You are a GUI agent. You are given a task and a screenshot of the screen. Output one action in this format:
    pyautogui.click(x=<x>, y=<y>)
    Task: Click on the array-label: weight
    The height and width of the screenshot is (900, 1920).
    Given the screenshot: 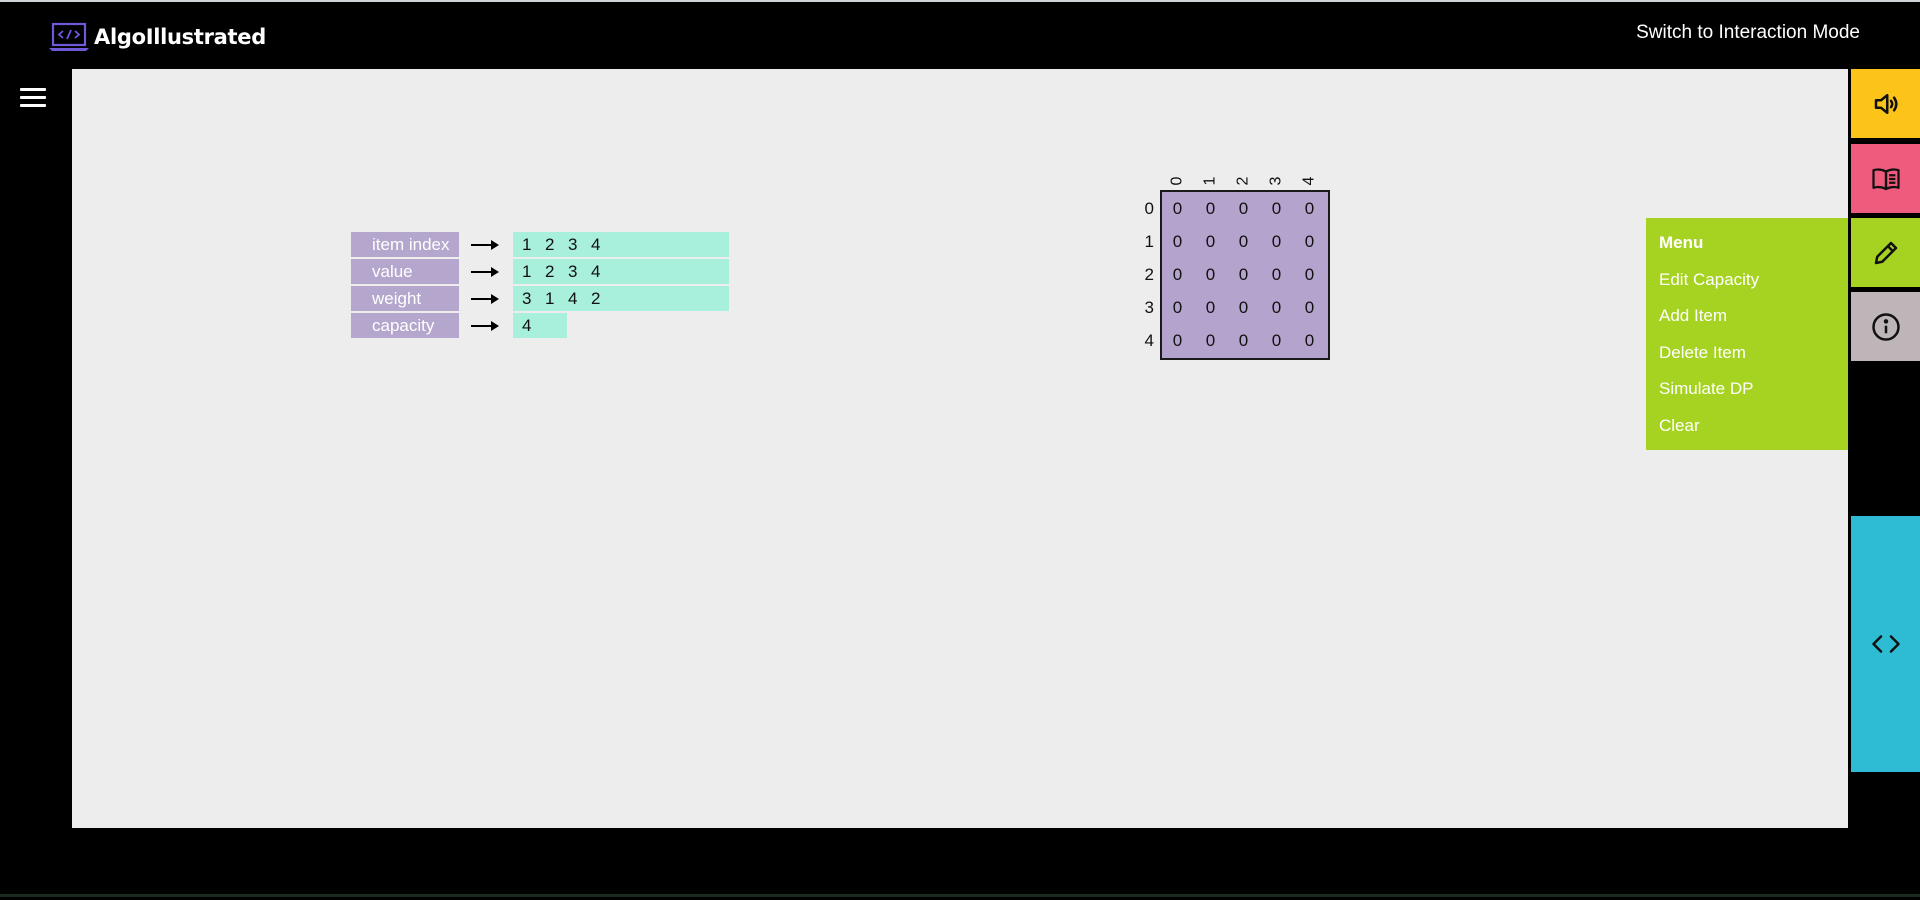 What is the action you would take?
    pyautogui.click(x=405, y=298)
    